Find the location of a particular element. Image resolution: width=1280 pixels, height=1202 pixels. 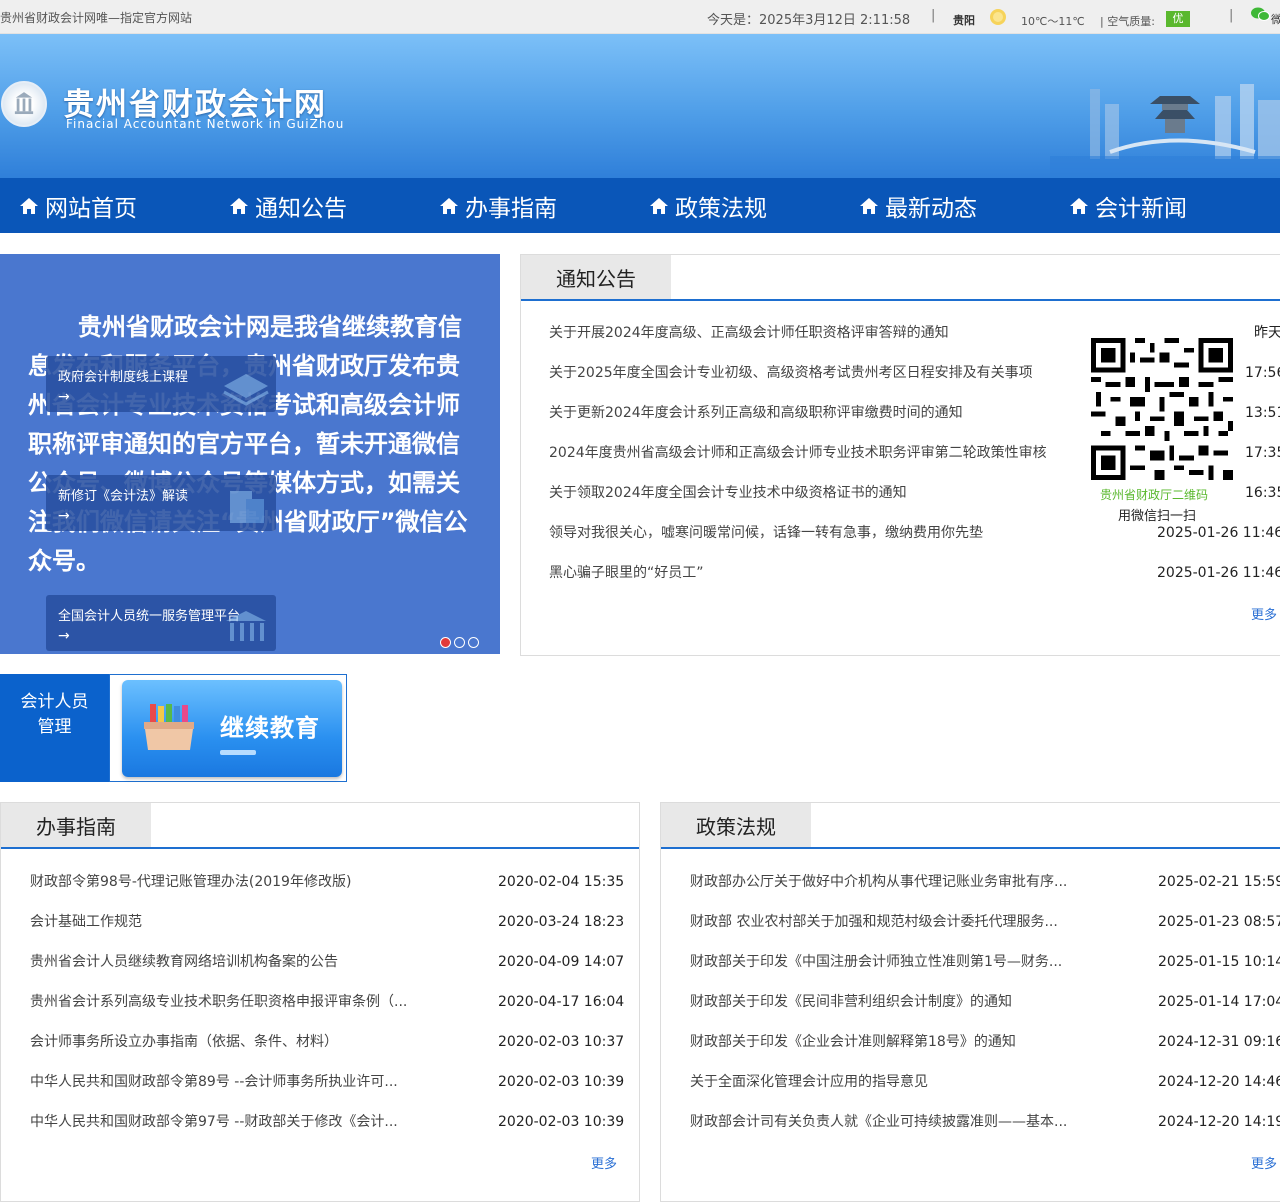

panel-header: 通知公告 is located at coordinates (900, 278).